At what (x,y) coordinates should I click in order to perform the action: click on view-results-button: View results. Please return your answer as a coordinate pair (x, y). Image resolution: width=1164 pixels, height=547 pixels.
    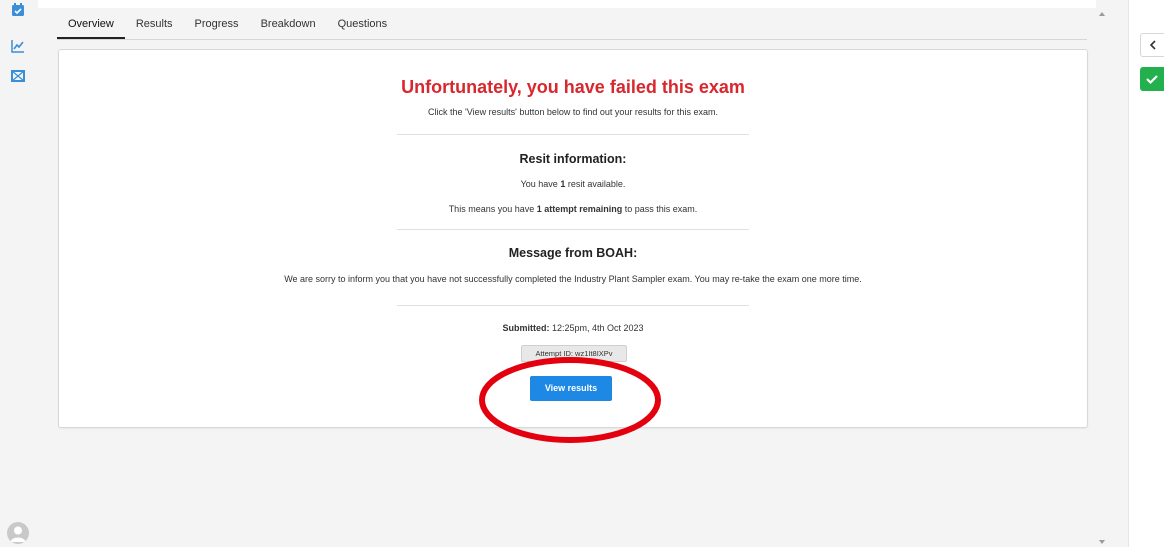
    Looking at the image, I should click on (571, 388).